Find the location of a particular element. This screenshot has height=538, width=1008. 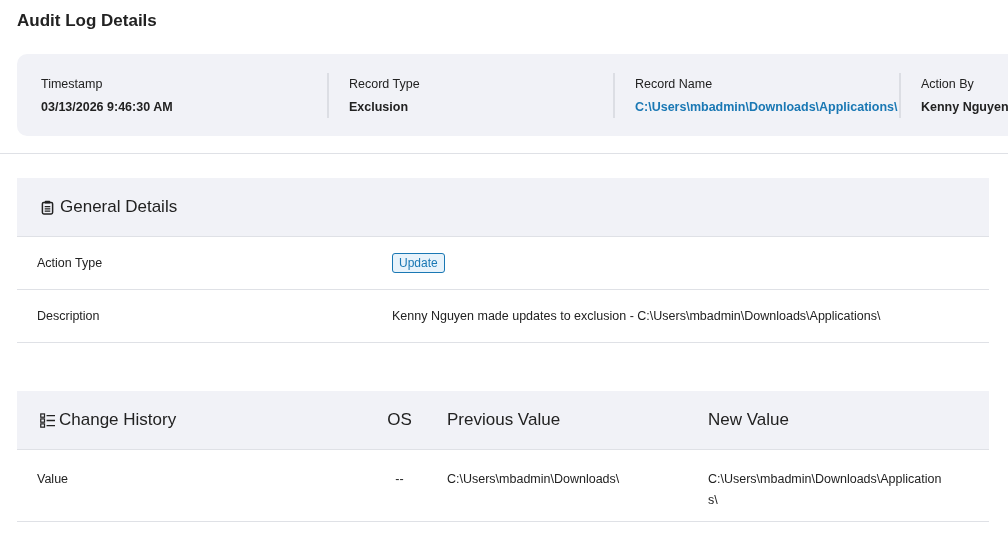

page-title: Audit Log Details is located at coordinates (87, 21).